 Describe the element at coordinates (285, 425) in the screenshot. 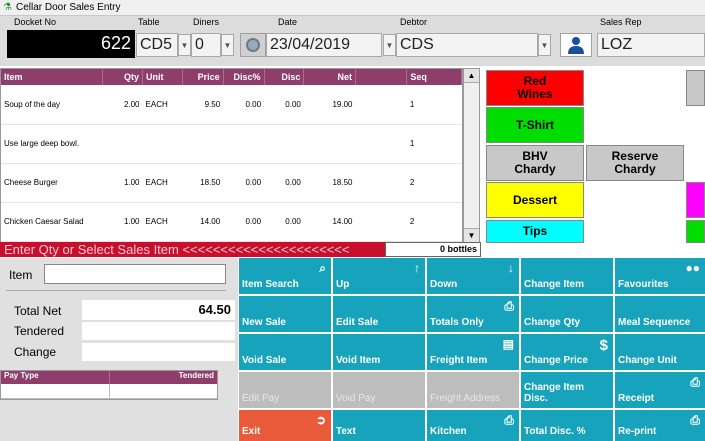

I see `exit-button: ➲ Exit` at that location.